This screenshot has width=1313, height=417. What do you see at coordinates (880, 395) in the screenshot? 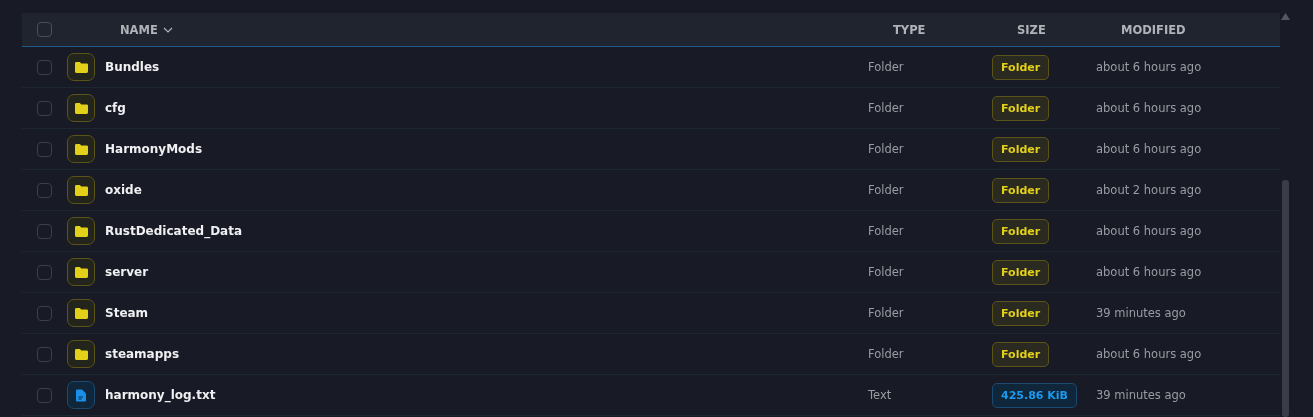
I see `file-type: Text` at bounding box center [880, 395].